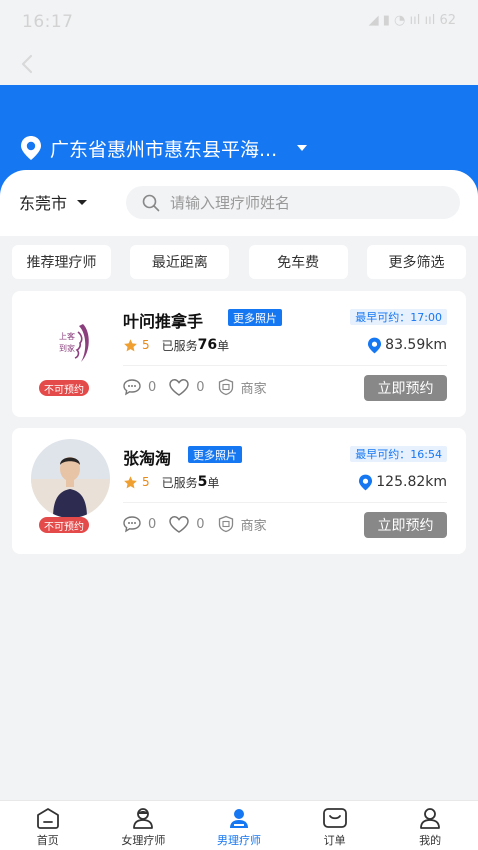  Describe the element at coordinates (416, 345) in the screenshot. I see `distance-value: 83.59km` at that location.